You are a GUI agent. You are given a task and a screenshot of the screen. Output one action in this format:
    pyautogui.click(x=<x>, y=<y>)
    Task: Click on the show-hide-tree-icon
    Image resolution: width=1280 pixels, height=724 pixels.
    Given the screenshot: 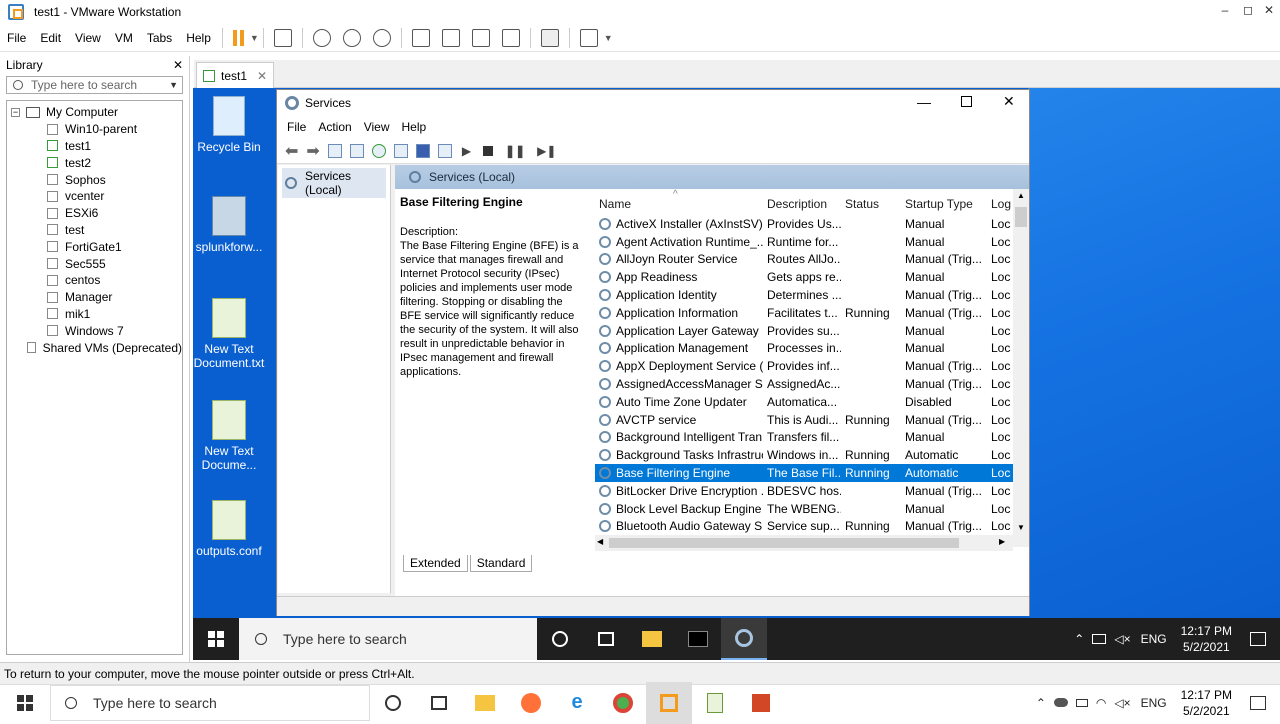 What is the action you would take?
    pyautogui.click(x=334, y=150)
    